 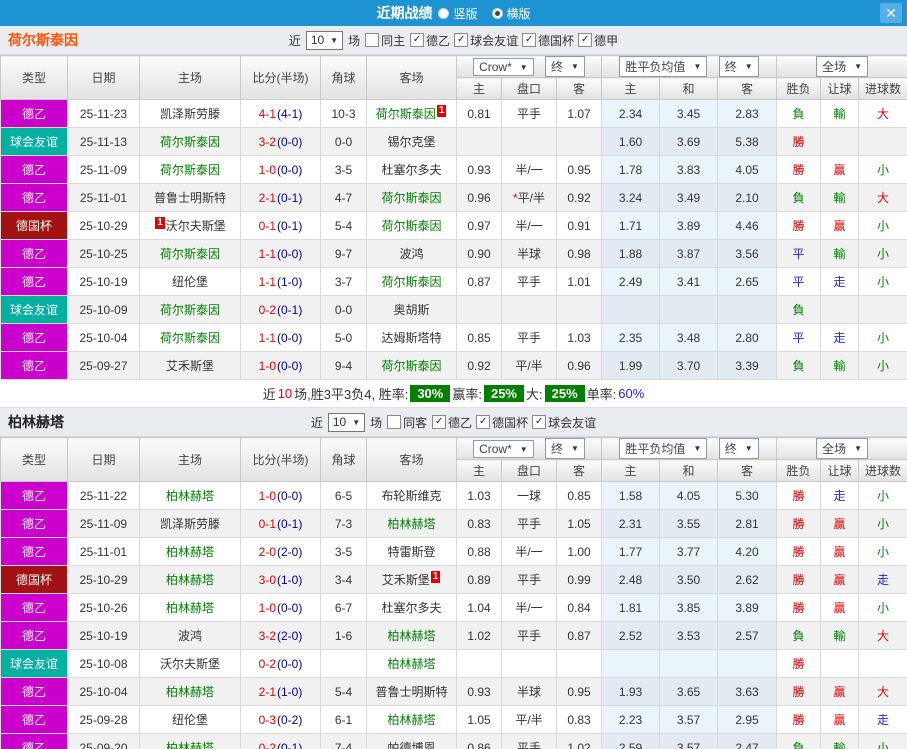 What do you see at coordinates (840, 719) in the screenshot?
I see `result-handicap: 贏` at bounding box center [840, 719].